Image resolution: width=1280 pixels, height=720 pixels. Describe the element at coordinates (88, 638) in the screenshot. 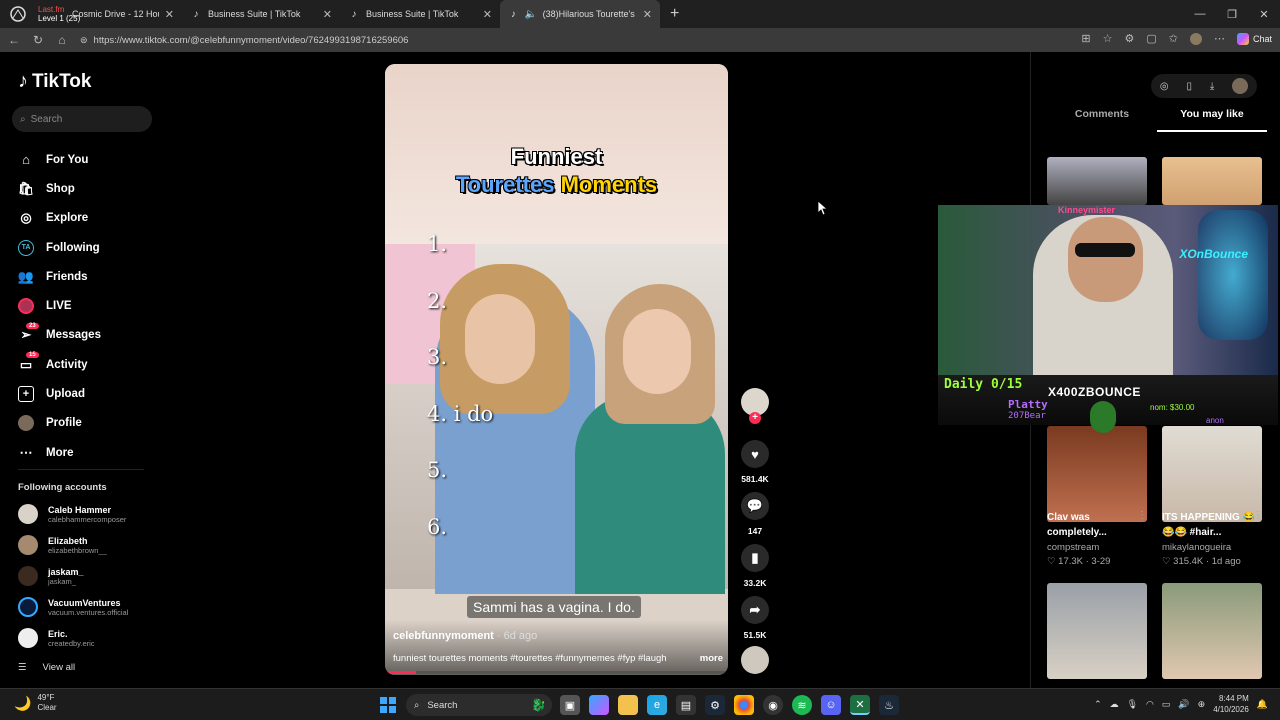

I see `following-account: Eric. createdby.eric` at that location.